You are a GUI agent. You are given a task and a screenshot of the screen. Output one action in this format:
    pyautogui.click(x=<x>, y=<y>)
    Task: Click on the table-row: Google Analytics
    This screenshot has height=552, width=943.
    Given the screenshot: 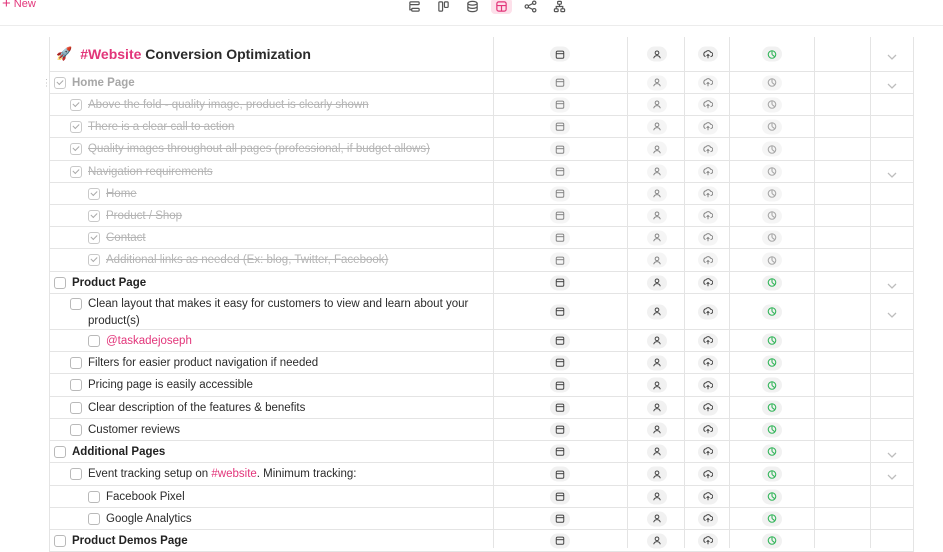 What is the action you would take?
    pyautogui.click(x=481, y=519)
    